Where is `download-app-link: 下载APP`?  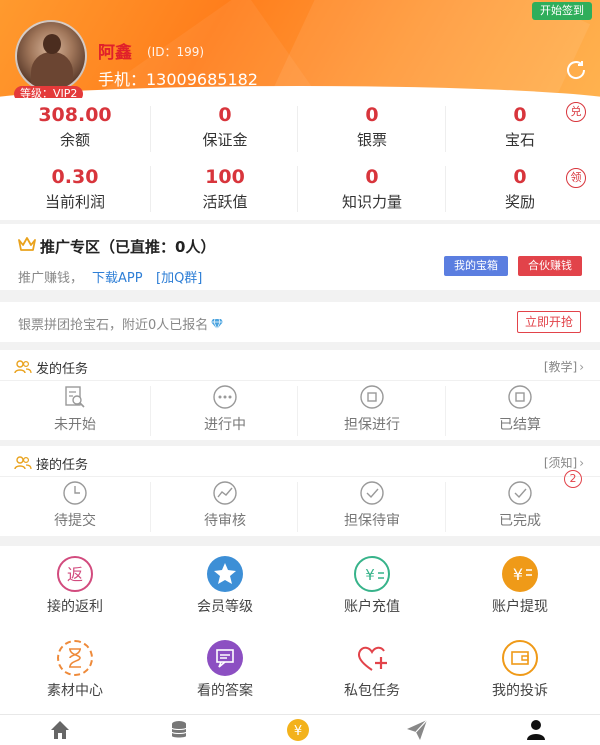 download-app-link: 下载APP is located at coordinates (117, 276).